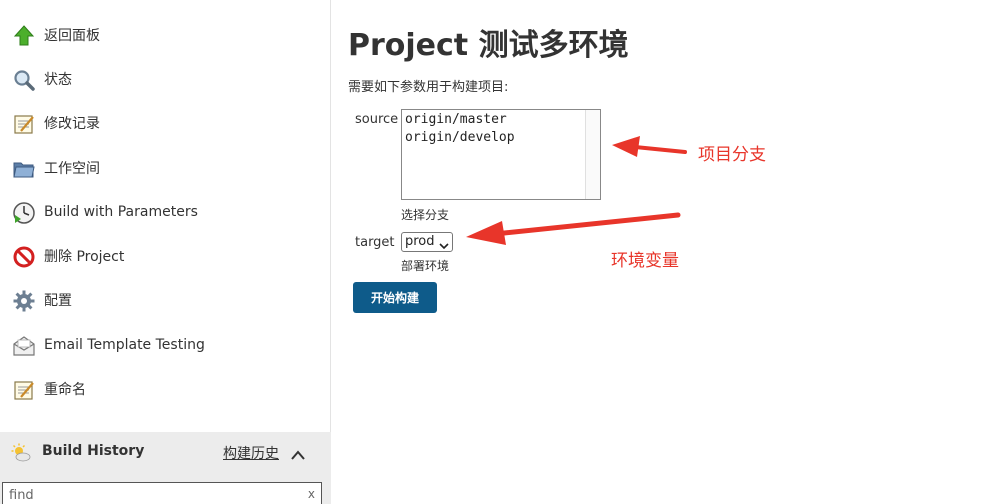 This screenshot has width=989, height=504. What do you see at coordinates (165, 79) in the screenshot?
I see `sidebar-item-status: 状态` at bounding box center [165, 79].